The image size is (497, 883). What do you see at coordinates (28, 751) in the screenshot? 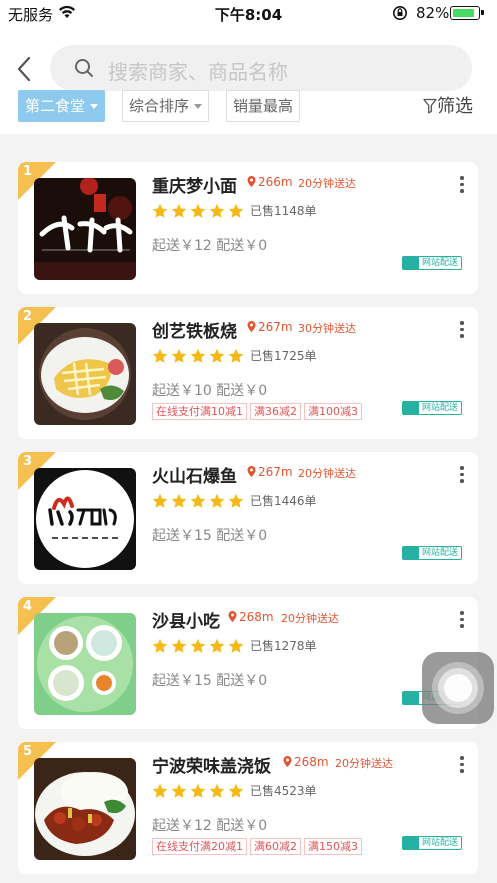
I see `rank-number: 5` at bounding box center [28, 751].